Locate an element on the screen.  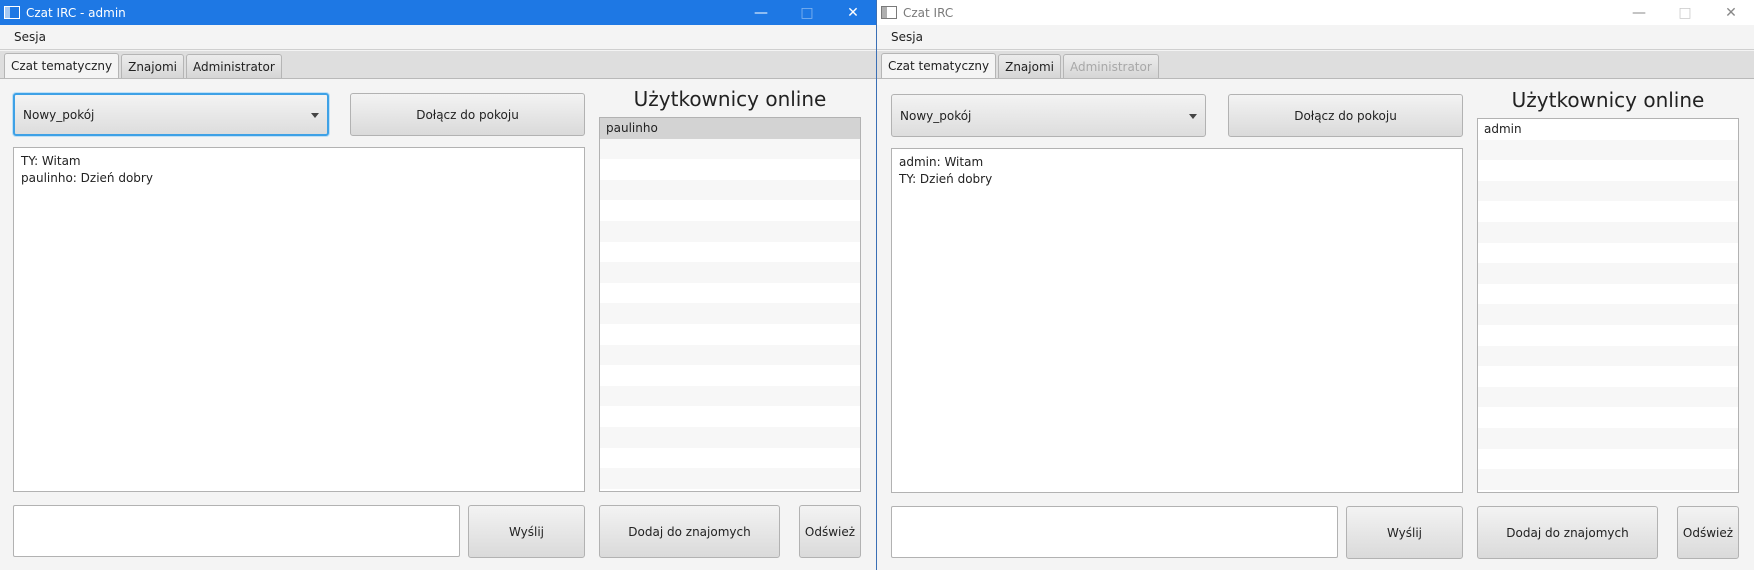
title-bar: Czat IRC - admin — □ ✕ is located at coordinates (438, 12).